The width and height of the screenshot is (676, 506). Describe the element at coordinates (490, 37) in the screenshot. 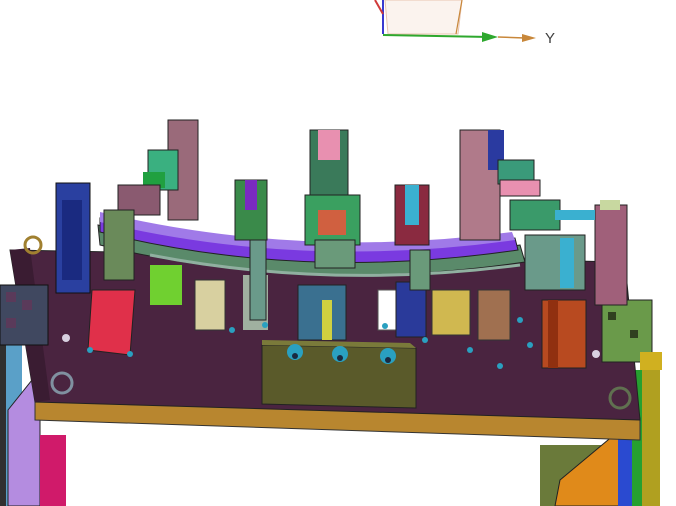

I see `y-axis-arrowhead` at that location.